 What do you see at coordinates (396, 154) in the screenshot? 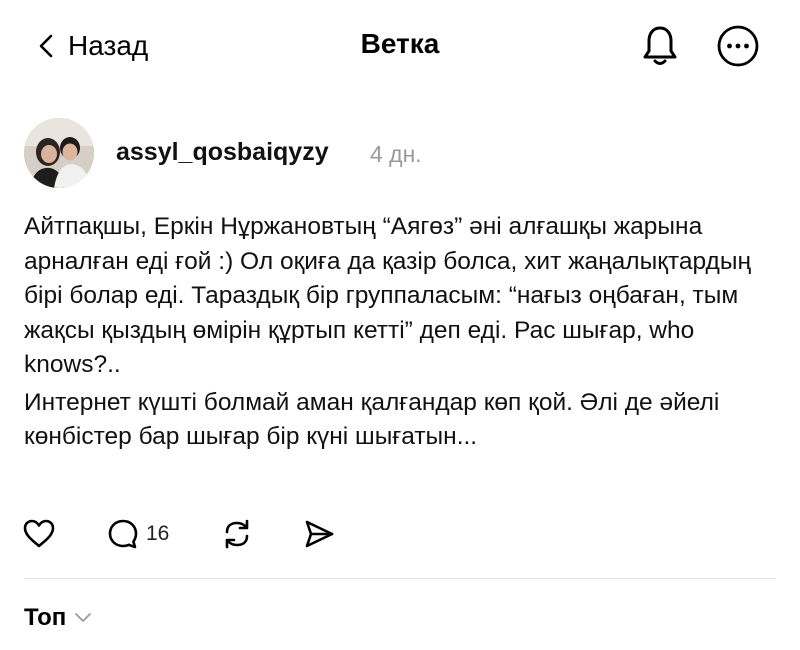
I see `post-time: 4 дн.` at bounding box center [396, 154].